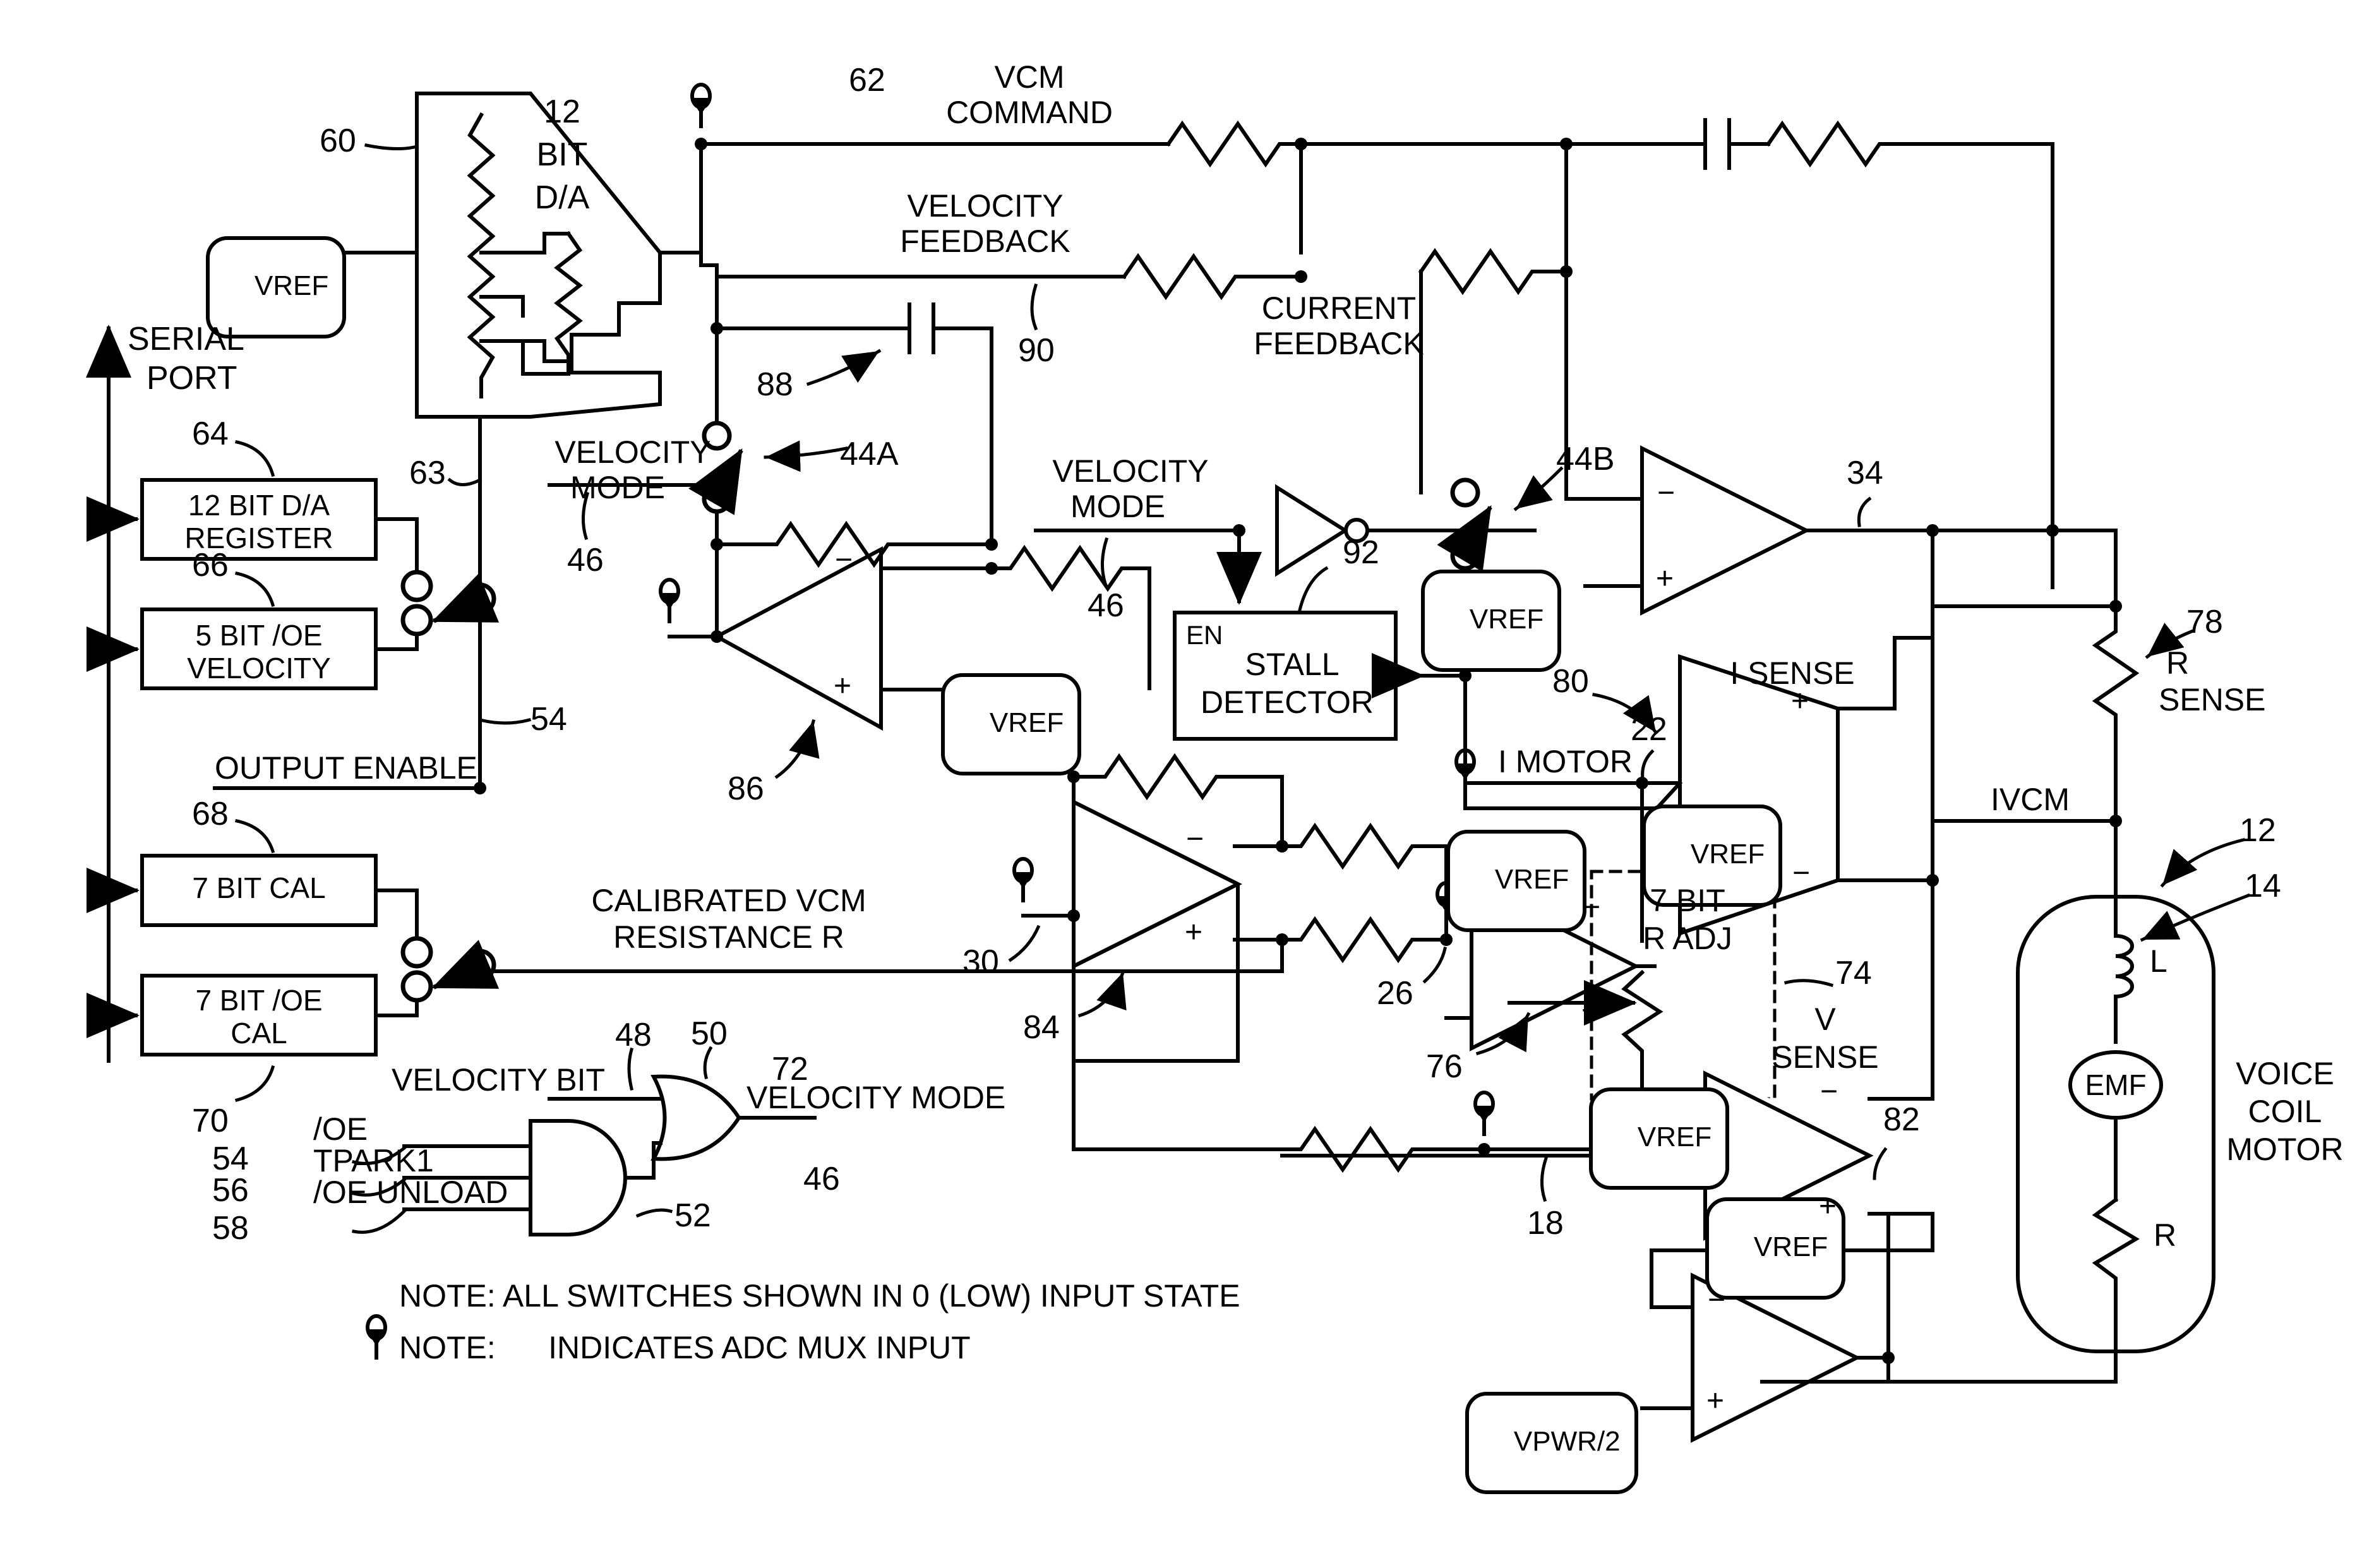  Describe the element at coordinates (2263, 886) in the screenshot. I see `ref-14-inductor: 14` at that location.